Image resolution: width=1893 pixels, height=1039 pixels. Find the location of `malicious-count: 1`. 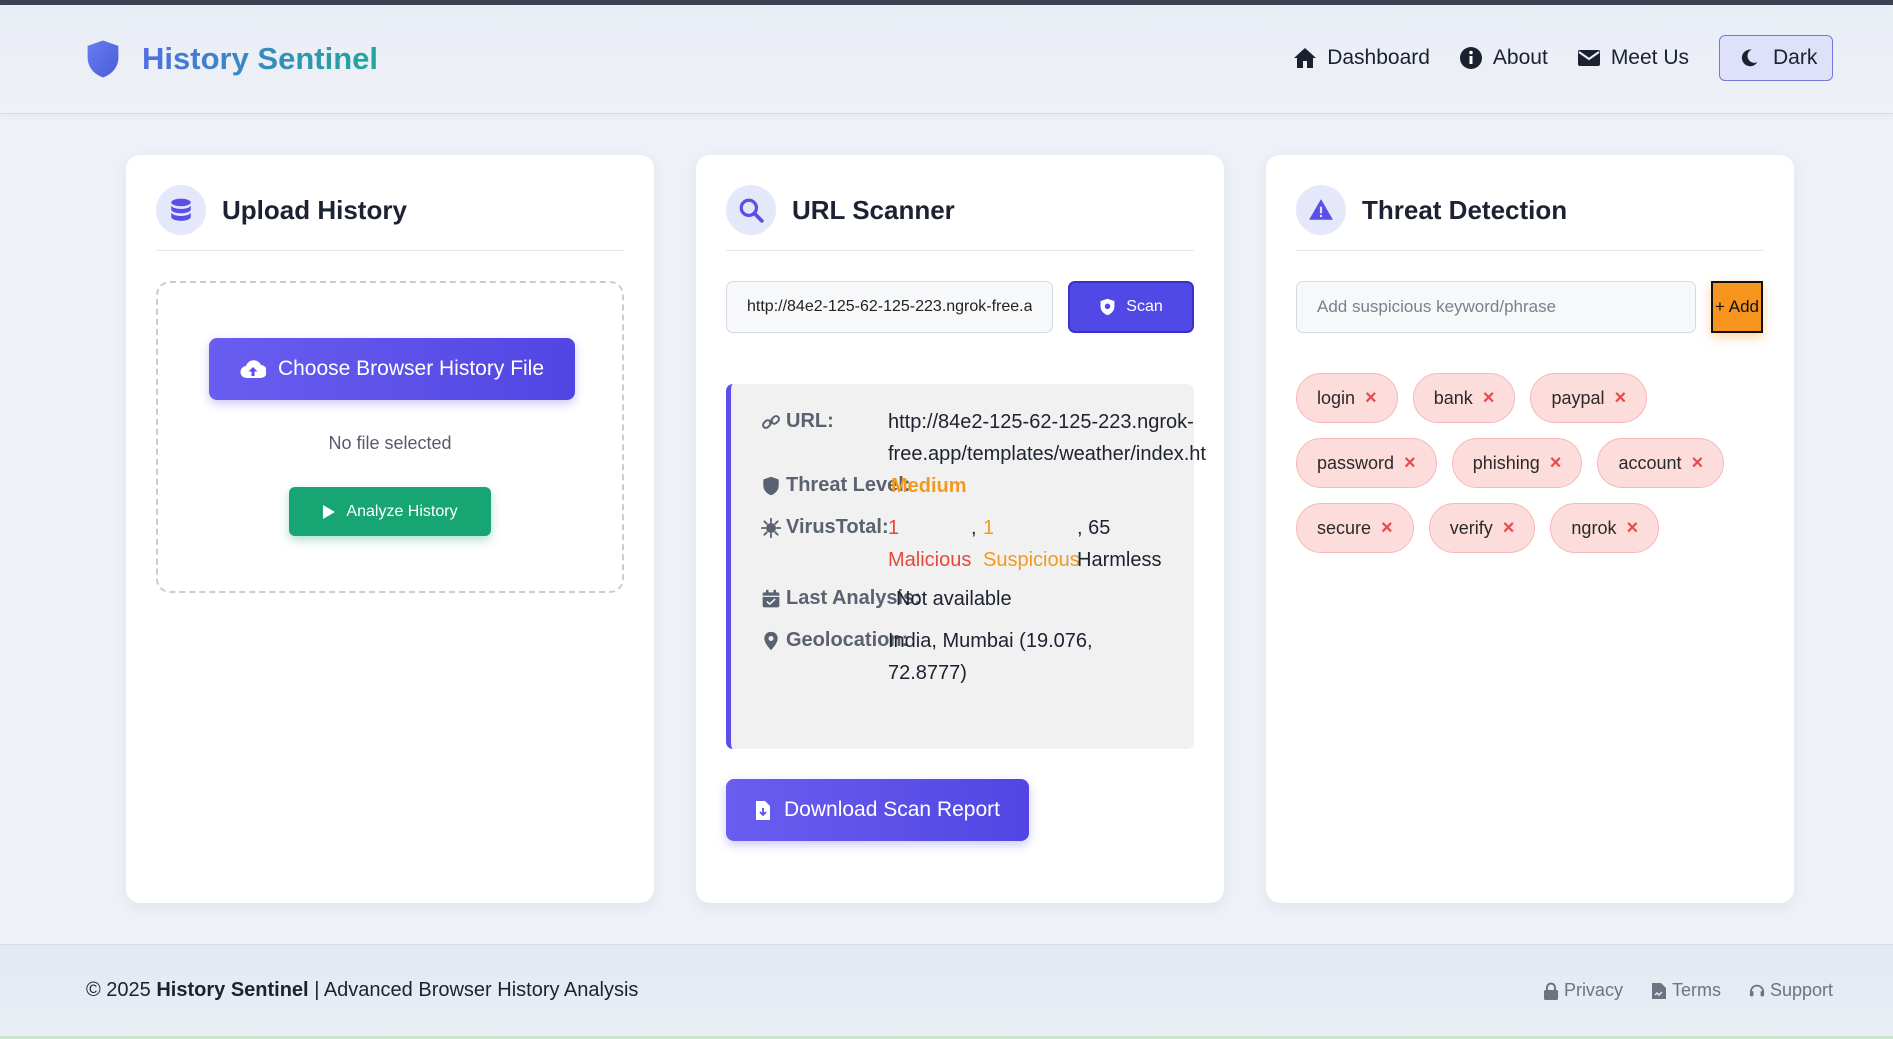

malicious-count: 1 is located at coordinates (894, 528).